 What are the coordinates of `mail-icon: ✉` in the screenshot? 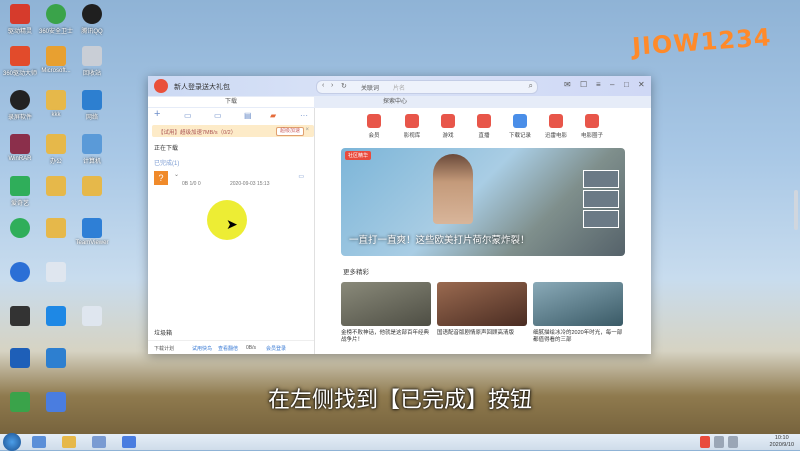 It's located at (567, 84).